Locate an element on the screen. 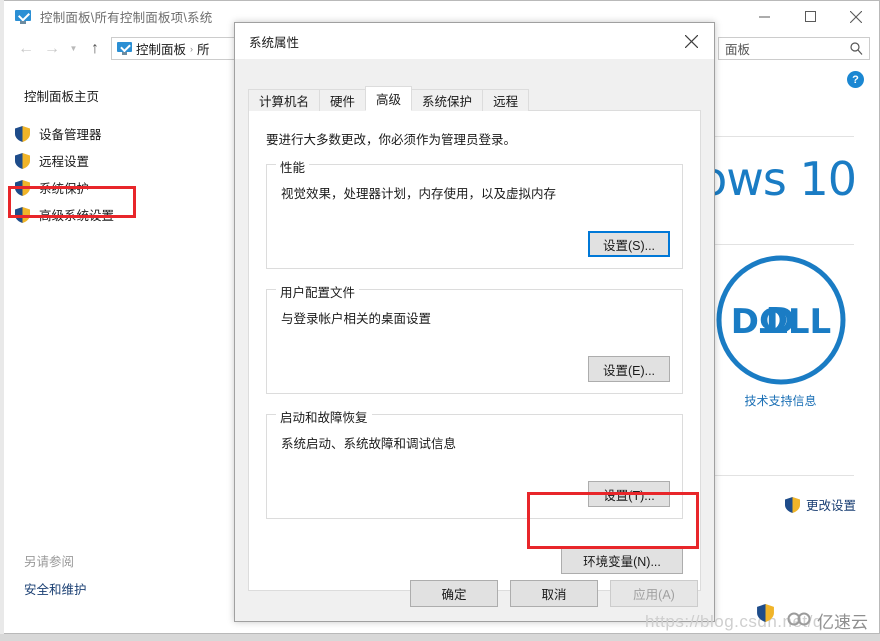  dialog-footer: 确定 取消 应用(A) is located at coordinates (554, 593).